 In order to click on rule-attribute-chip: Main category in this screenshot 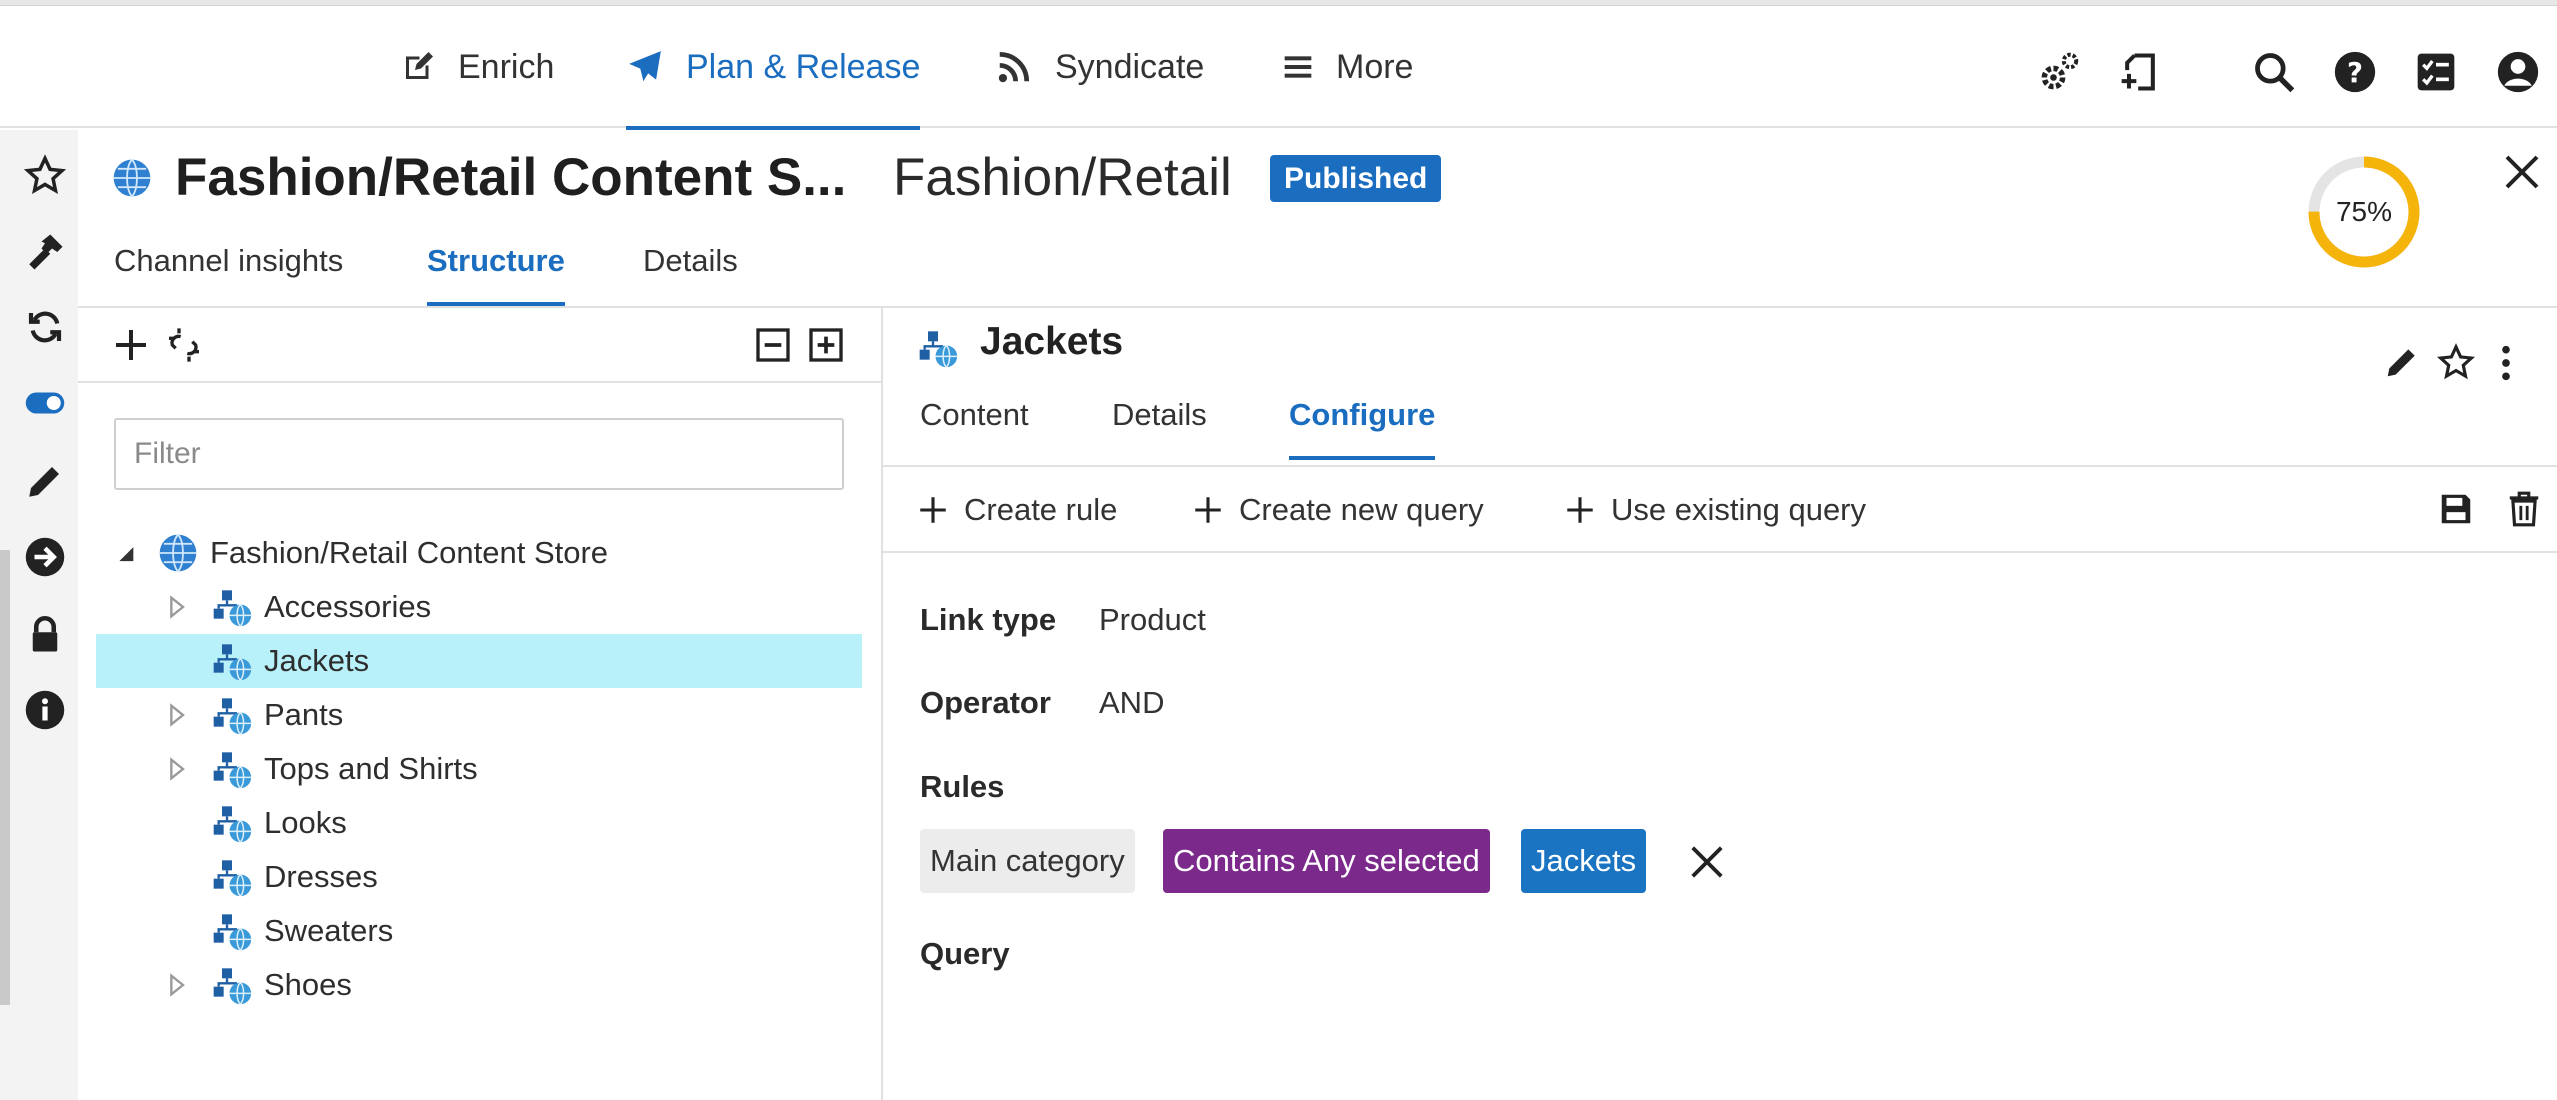, I will do `click(1027, 861)`.